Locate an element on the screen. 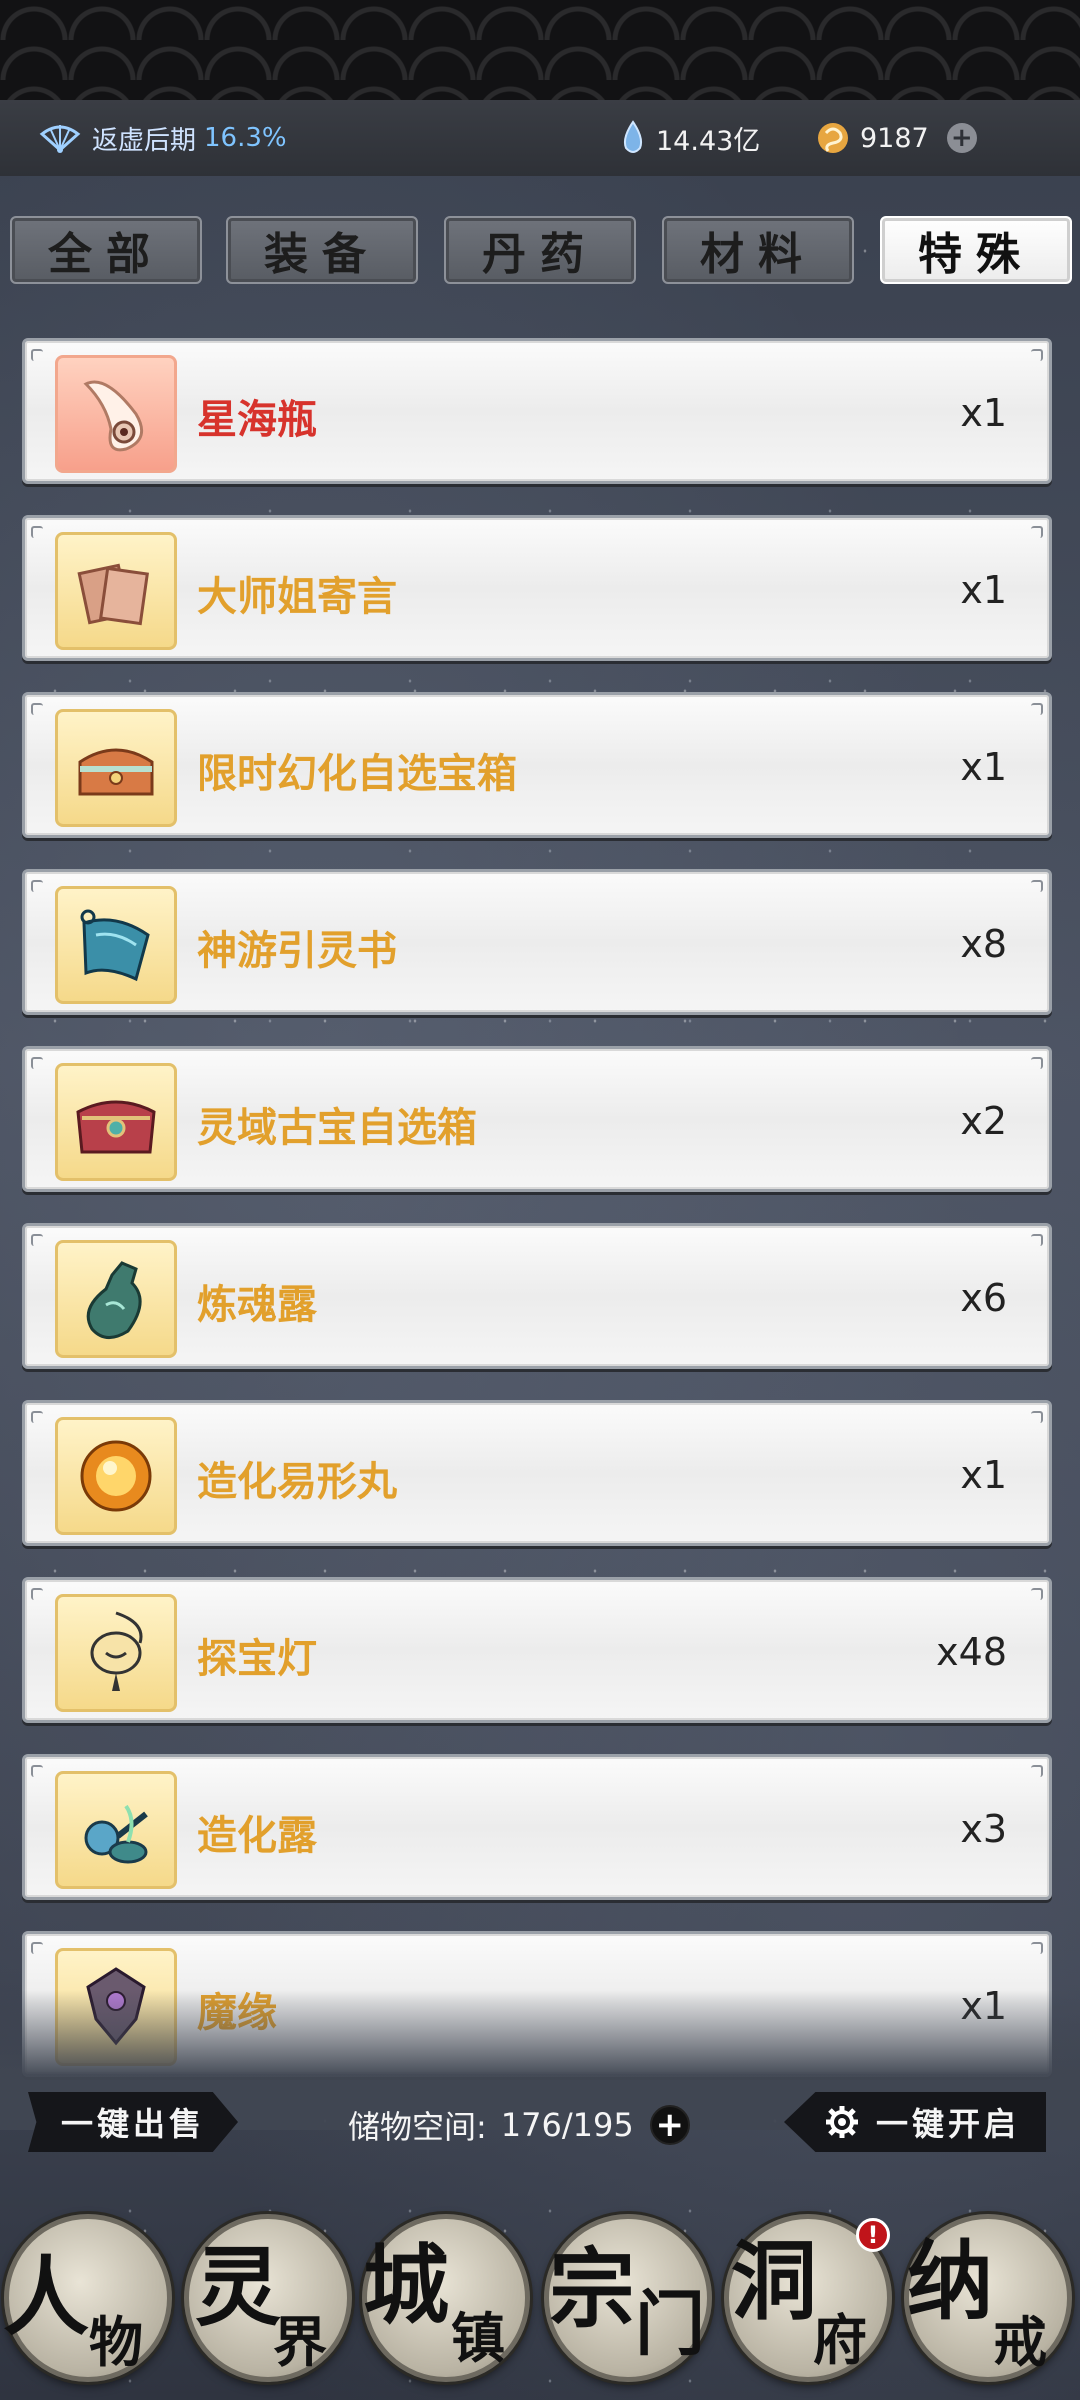 Image resolution: width=1080 pixels, height=2400 pixels. item-name: 造化露 is located at coordinates (257, 1836).